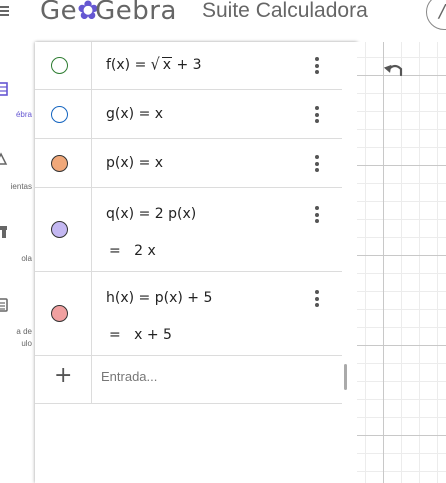 The height and width of the screenshot is (483, 446). I want to click on algebra-row-g: g(x) = x, so click(188, 114).